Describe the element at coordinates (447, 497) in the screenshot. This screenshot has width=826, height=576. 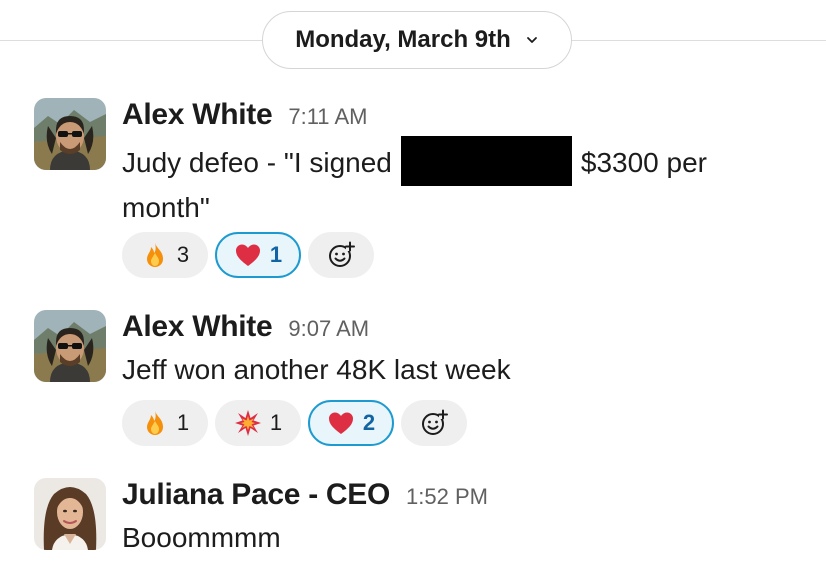
I see `timestamp: 1:52 PM` at that location.